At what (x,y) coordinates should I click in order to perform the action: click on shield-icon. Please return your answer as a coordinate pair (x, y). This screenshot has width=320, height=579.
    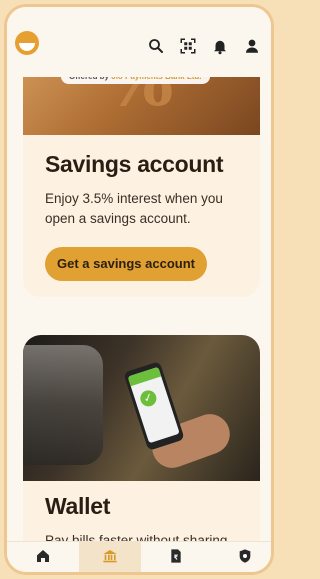
    Looking at the image, I should click on (245, 556).